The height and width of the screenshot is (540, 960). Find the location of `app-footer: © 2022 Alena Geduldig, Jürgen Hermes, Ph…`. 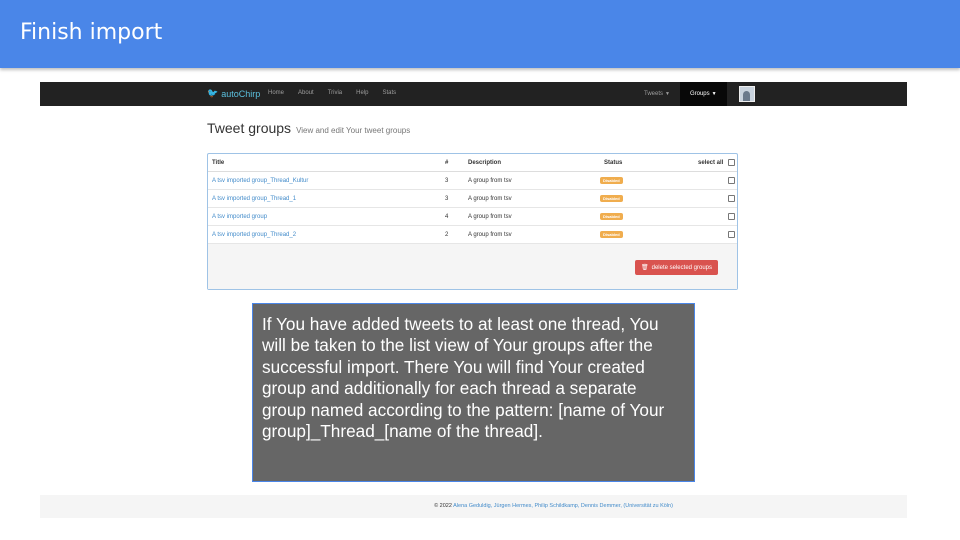

app-footer: © 2022 Alena Geduldig, Jürgen Hermes, Ph… is located at coordinates (473, 506).